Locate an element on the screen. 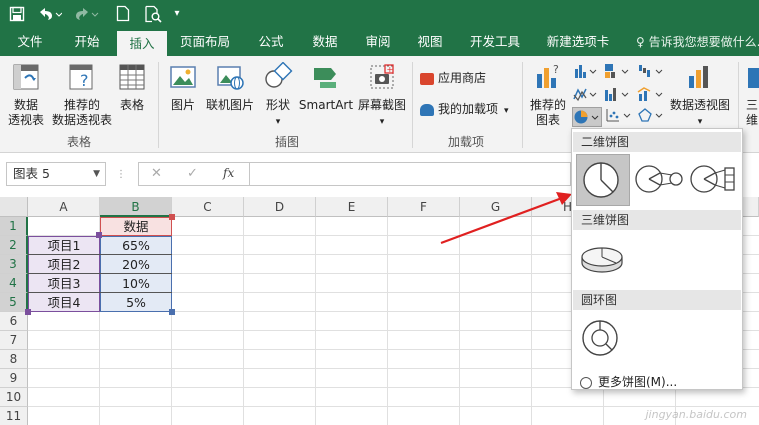 This screenshot has width=759, height=425. watermark: jingyan.baidu.com is located at coordinates (696, 414).